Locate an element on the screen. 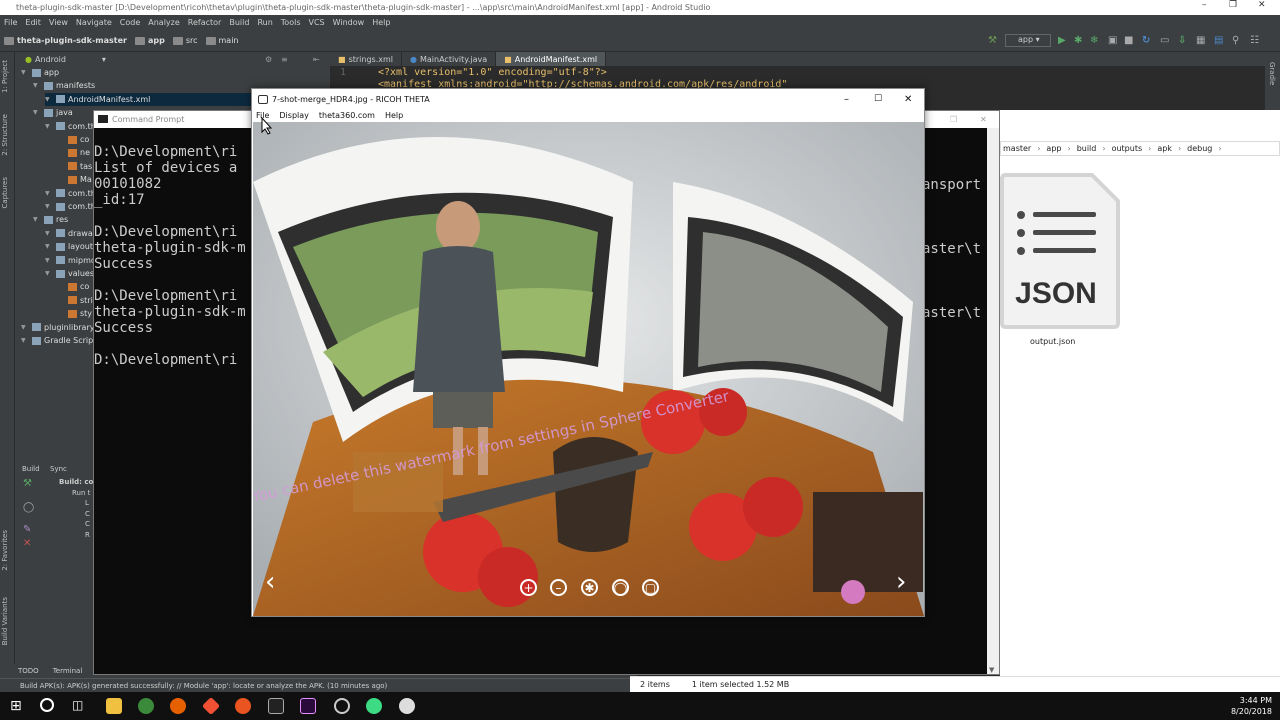 Image resolution: width=1280 pixels, height=720 pixels. hide-icon: ⇤ is located at coordinates (316, 59).